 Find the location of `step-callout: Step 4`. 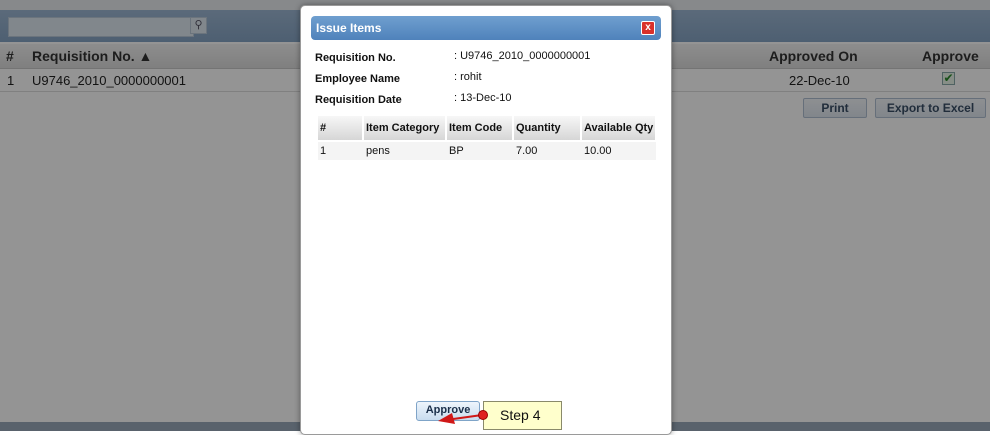

step-callout: Step 4 is located at coordinates (522, 415).